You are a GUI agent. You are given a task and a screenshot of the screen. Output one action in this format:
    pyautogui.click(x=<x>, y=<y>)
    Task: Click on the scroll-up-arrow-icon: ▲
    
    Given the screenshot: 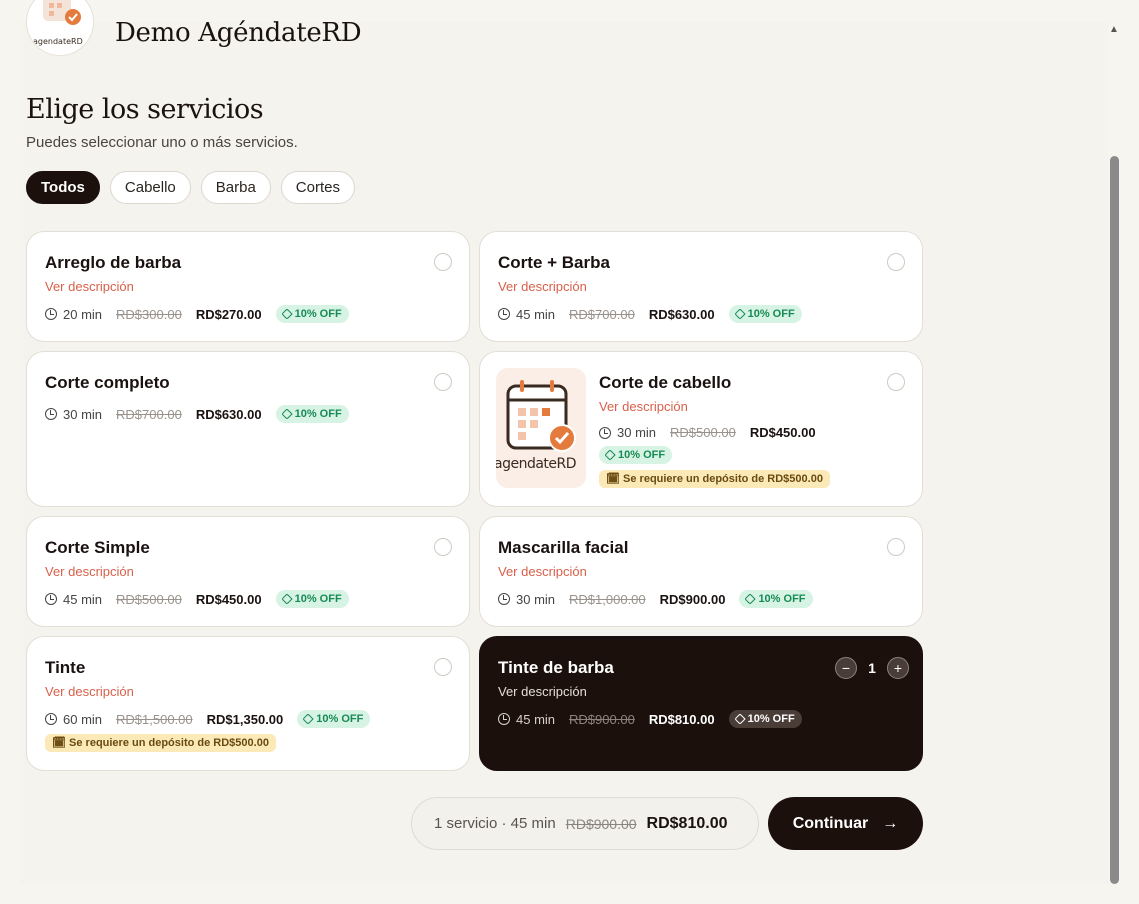 What is the action you would take?
    pyautogui.click(x=1114, y=31)
    